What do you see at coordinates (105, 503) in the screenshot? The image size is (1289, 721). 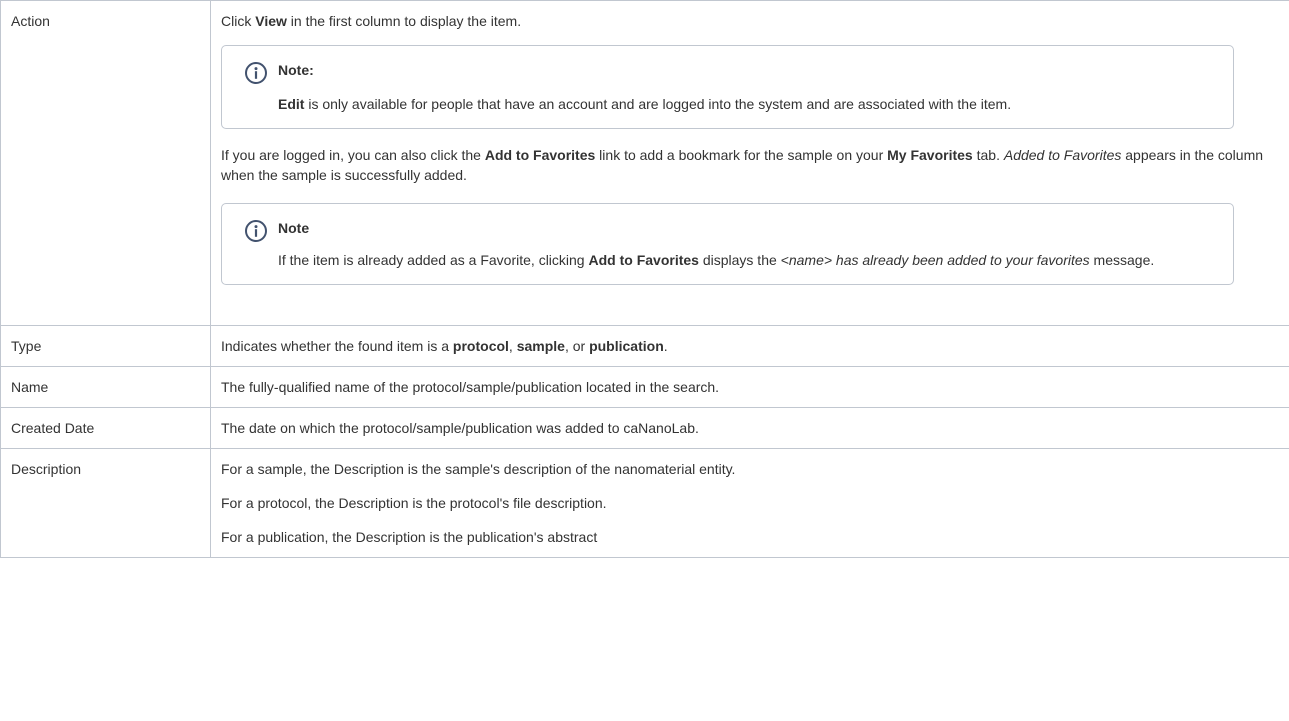 I see `row-label-description: Description` at bounding box center [105, 503].